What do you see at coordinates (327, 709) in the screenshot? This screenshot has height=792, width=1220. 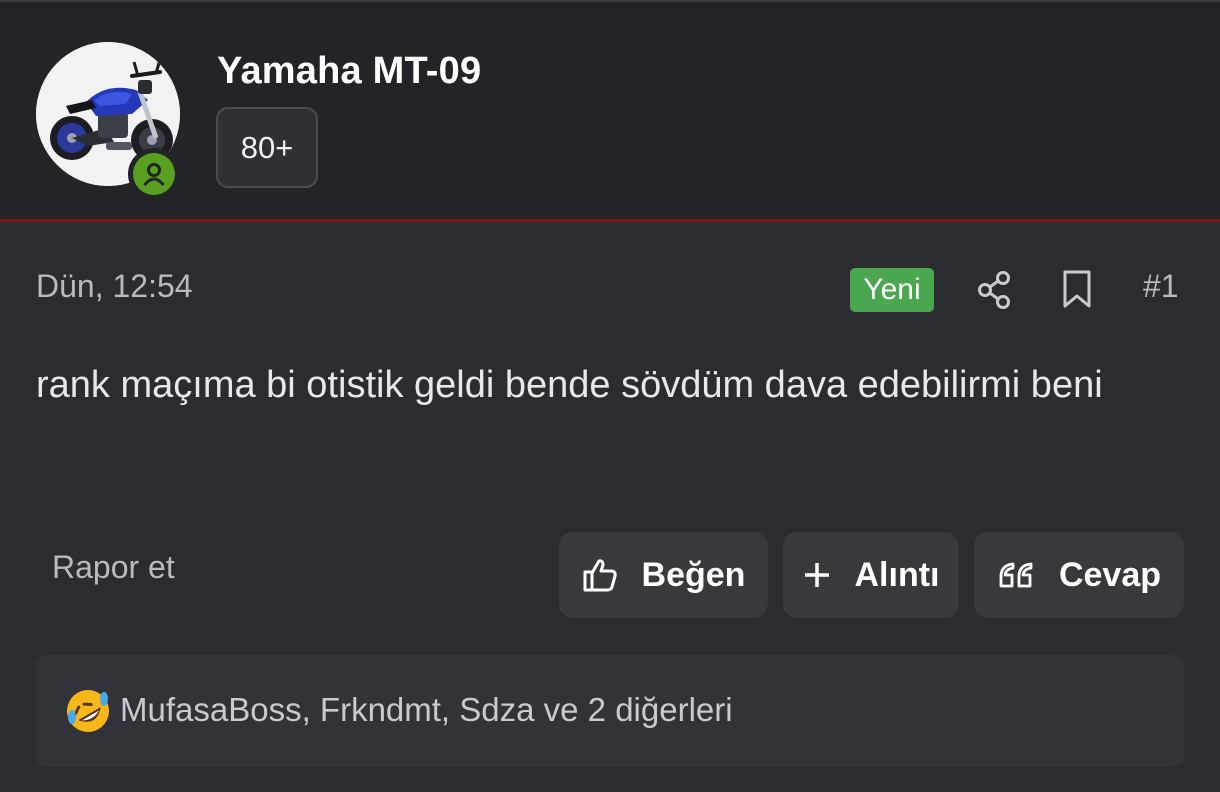 I see `reaction-users: MufasaBoss, Frkndmt, Sdza` at bounding box center [327, 709].